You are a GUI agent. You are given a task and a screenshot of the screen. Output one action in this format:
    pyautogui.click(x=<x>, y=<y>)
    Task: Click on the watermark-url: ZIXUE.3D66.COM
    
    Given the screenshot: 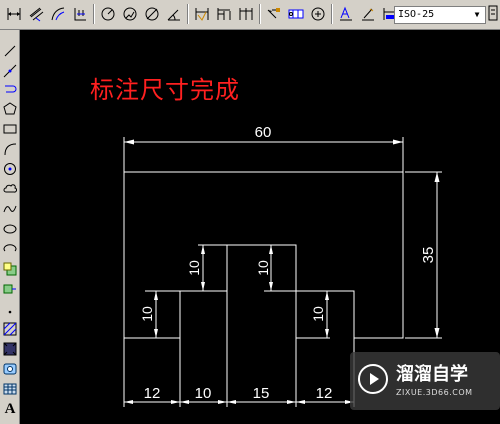 What is the action you would take?
    pyautogui.click(x=434, y=392)
    